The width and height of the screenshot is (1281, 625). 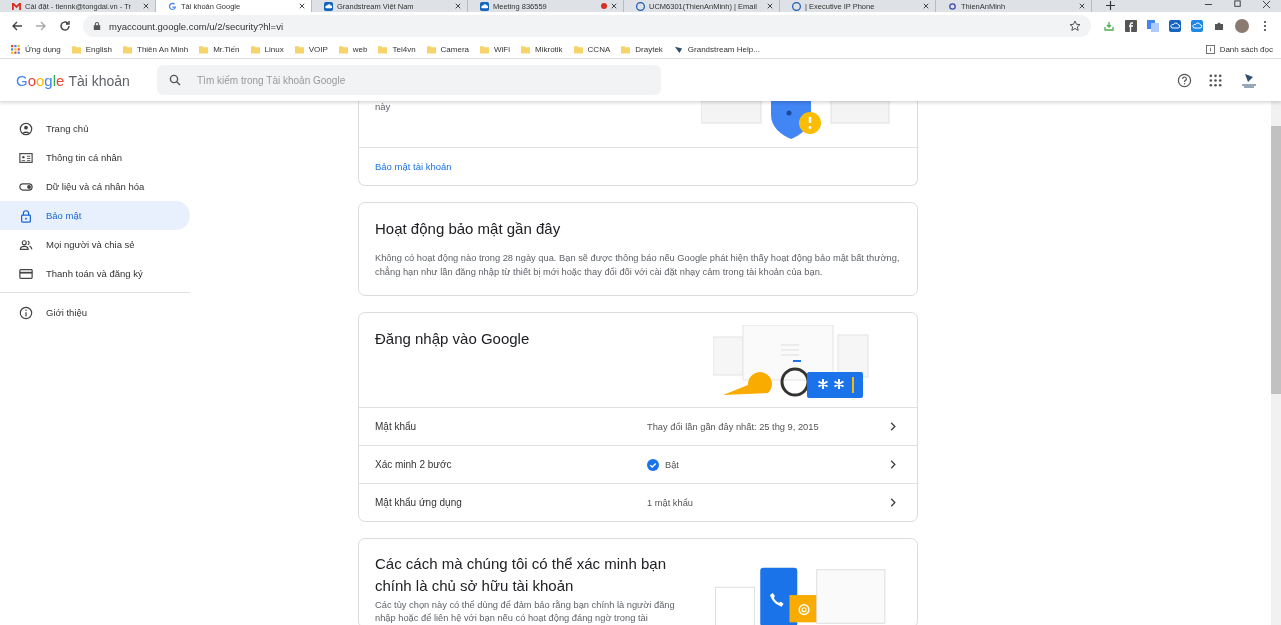 I want to click on bookmark-label: Draytek, so click(x=649, y=49).